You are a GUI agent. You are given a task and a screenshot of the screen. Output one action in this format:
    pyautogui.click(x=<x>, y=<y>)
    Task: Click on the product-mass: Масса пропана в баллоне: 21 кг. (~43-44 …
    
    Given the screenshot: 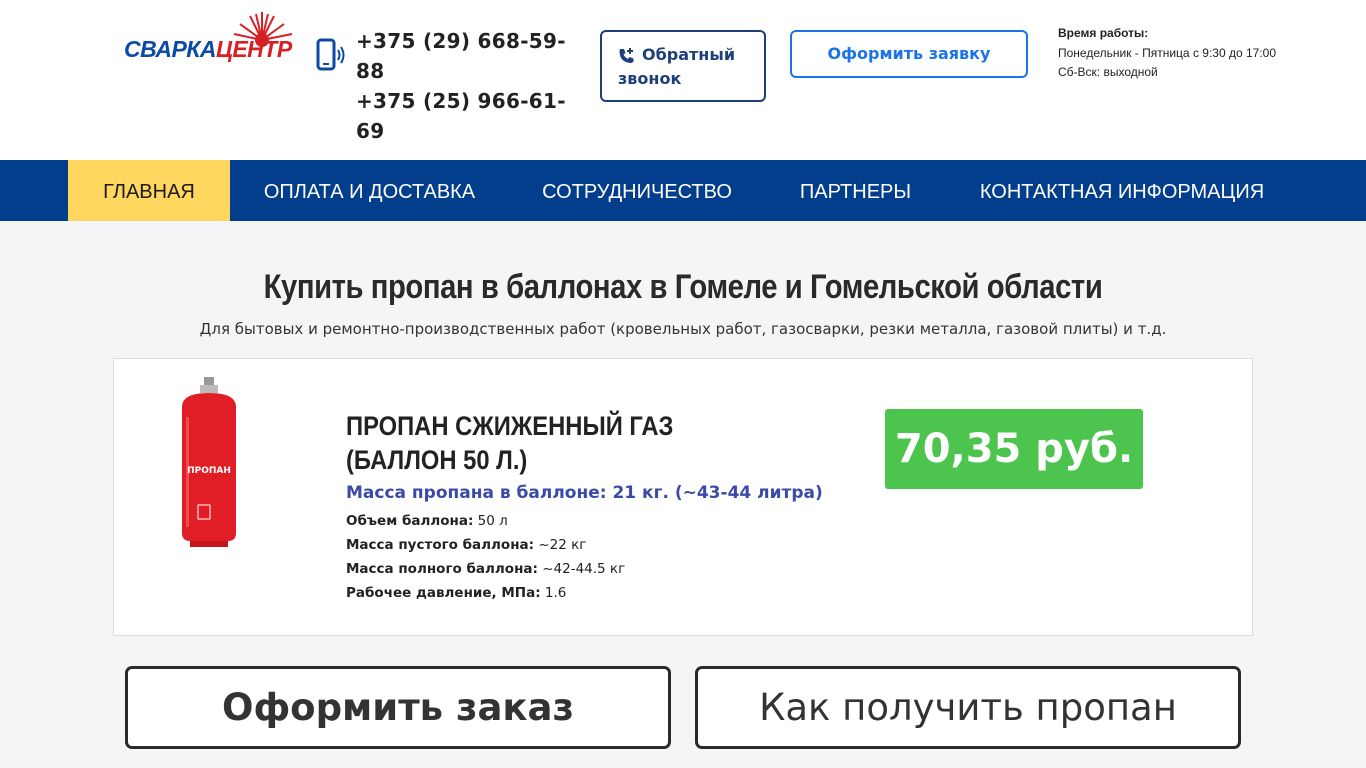 What is the action you would take?
    pyautogui.click(x=584, y=493)
    